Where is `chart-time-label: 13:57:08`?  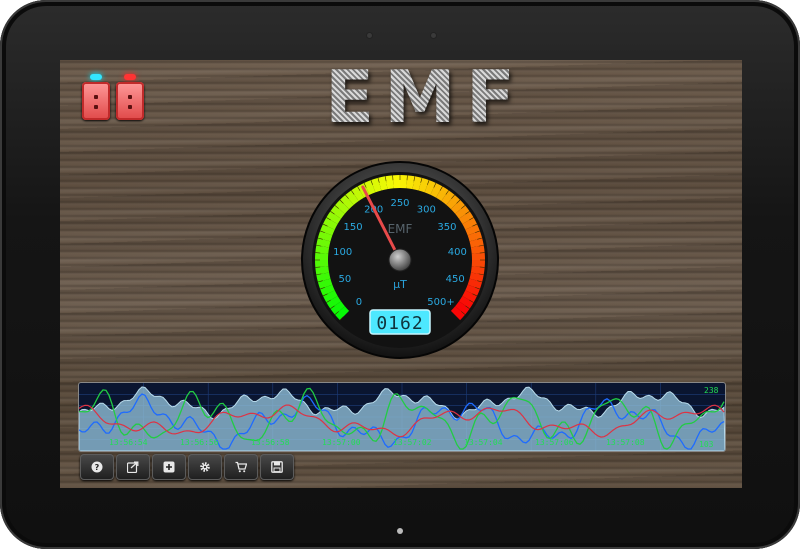 chart-time-label: 13:57:08 is located at coordinates (625, 442).